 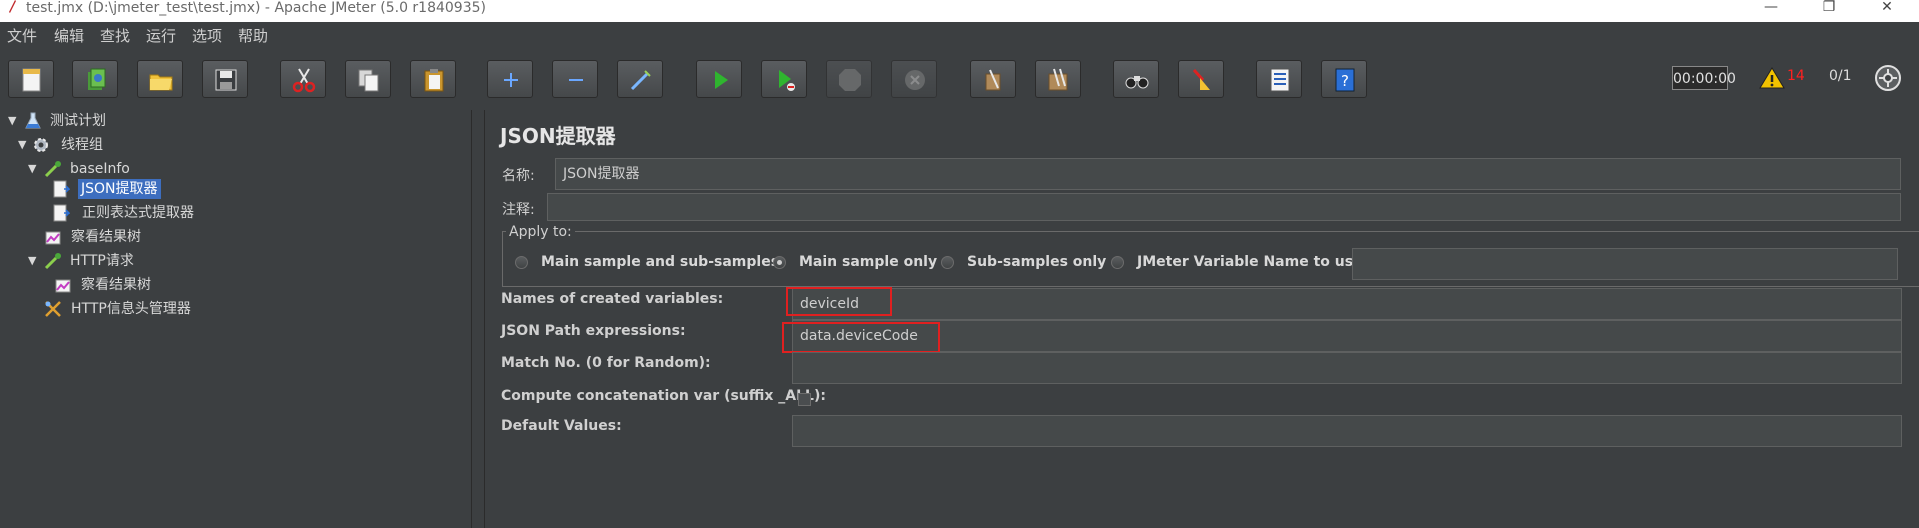 I want to click on start-no-pauses-button, so click(x=784, y=79).